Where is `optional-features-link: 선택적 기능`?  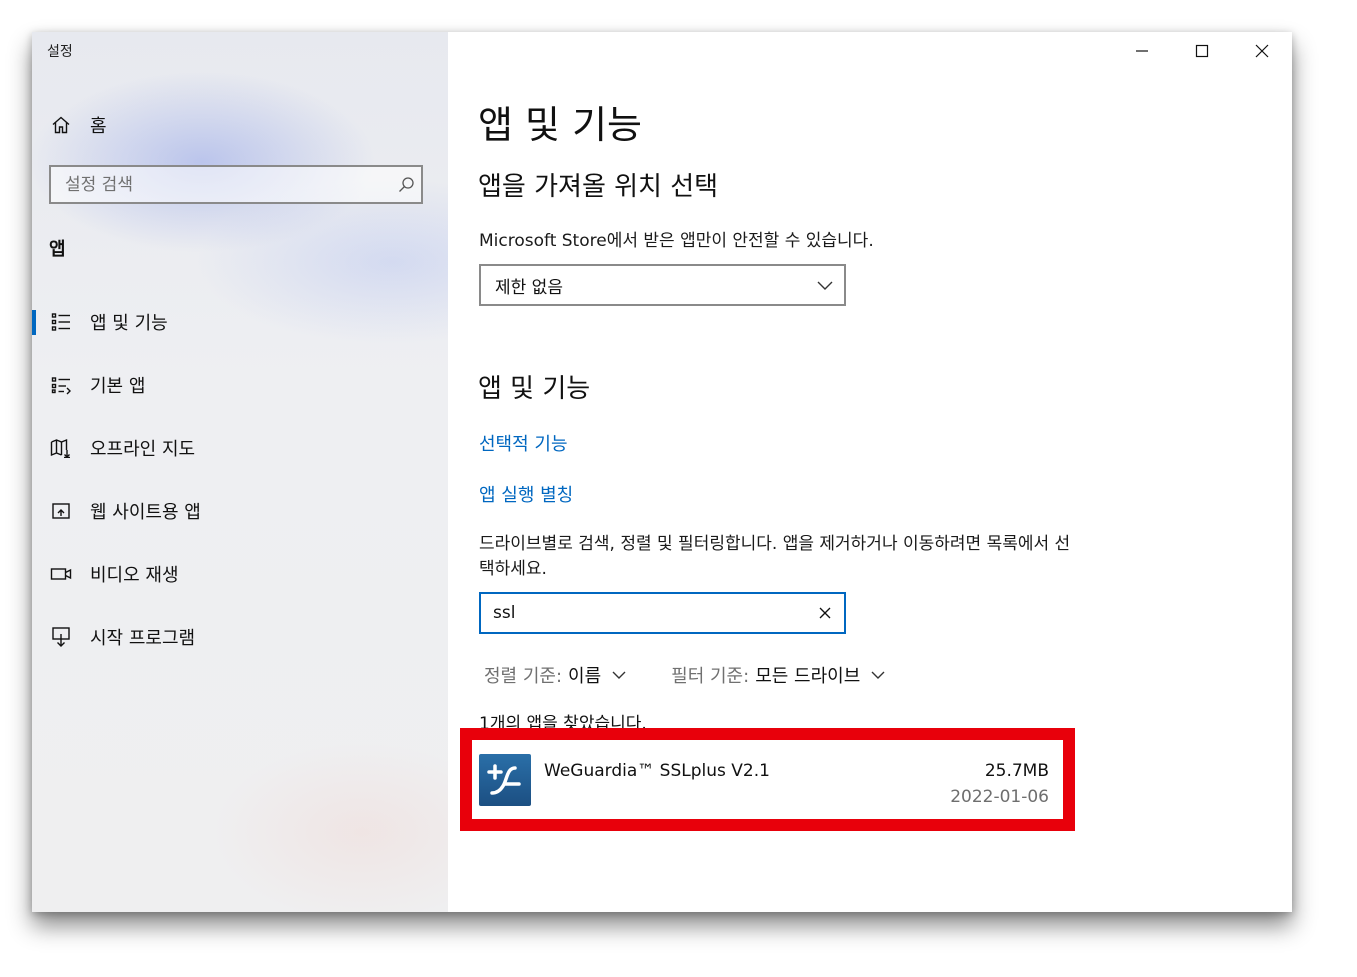
optional-features-link: 선택적 기능 is located at coordinates (523, 443).